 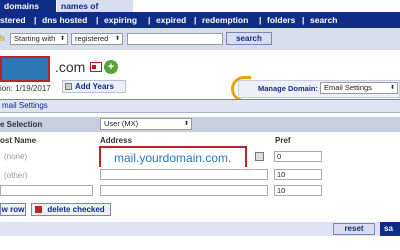 I want to click on reset-button: reset, so click(x=354, y=229).